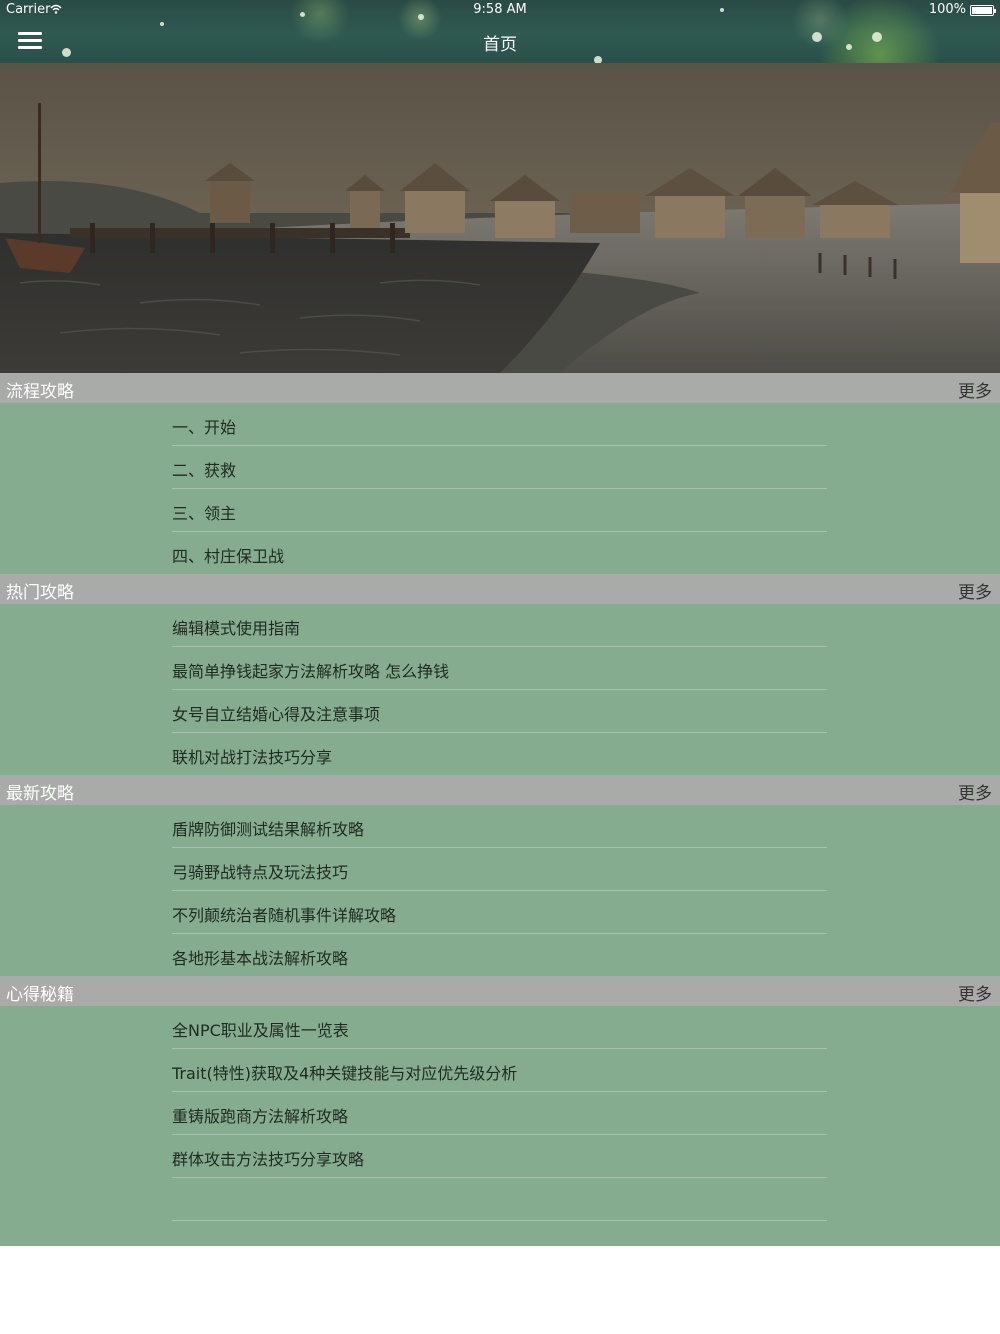 The width and height of the screenshot is (1000, 1334). What do you see at coordinates (204, 427) in the screenshot?
I see `list-item-label: 一、开始` at bounding box center [204, 427].